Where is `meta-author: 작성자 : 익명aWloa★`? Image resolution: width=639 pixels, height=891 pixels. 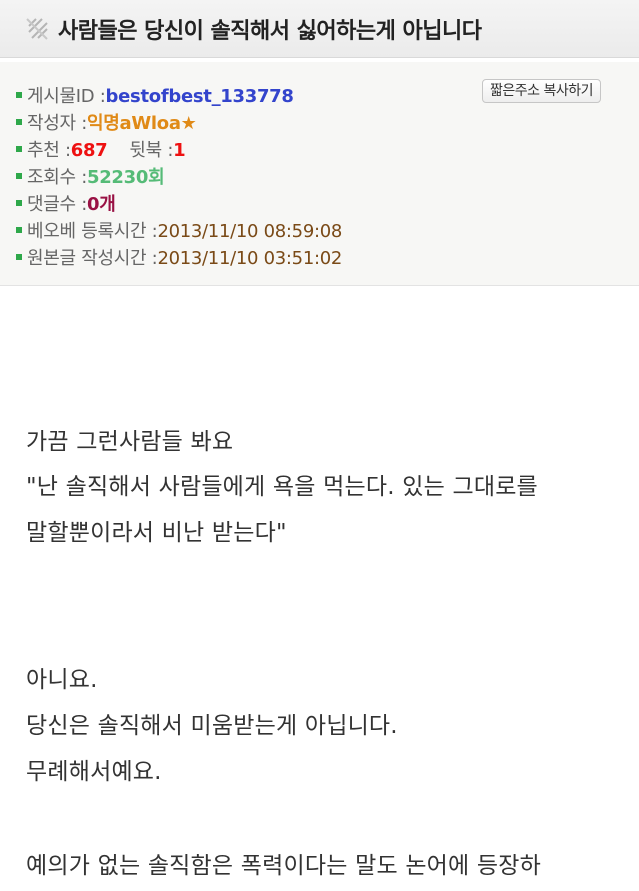
meta-author: 작성자 : 익명aWloa★ is located at coordinates (106, 122).